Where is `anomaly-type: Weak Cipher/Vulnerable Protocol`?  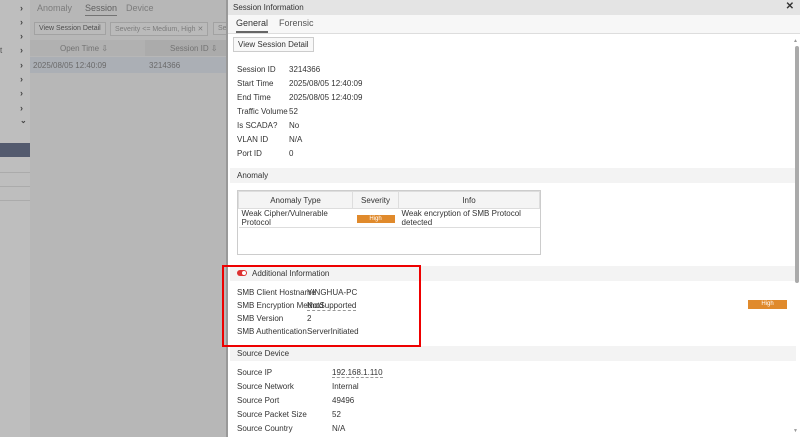 anomaly-type: Weak Cipher/Vulnerable Protocol is located at coordinates (295, 218).